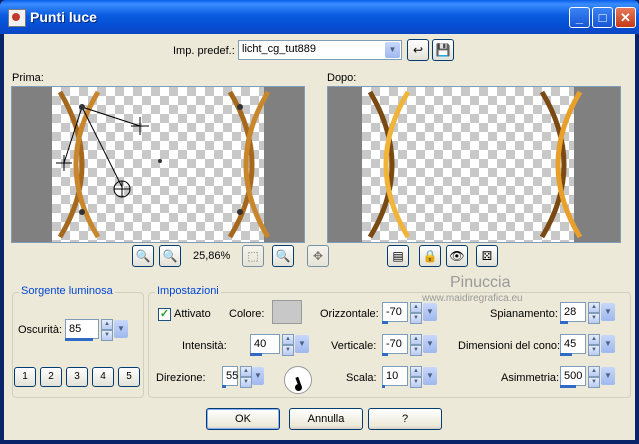 Image resolution: width=639 pixels, height=444 pixels. I want to click on title-bar: Punti luce _ □ ✕, so click(319, 17).